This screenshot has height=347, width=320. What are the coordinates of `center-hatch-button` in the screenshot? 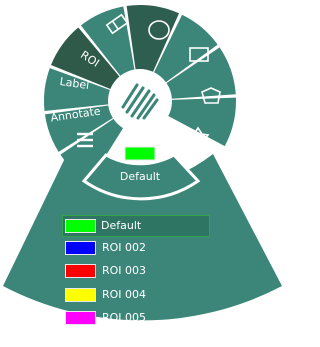 It's located at (140, 101).